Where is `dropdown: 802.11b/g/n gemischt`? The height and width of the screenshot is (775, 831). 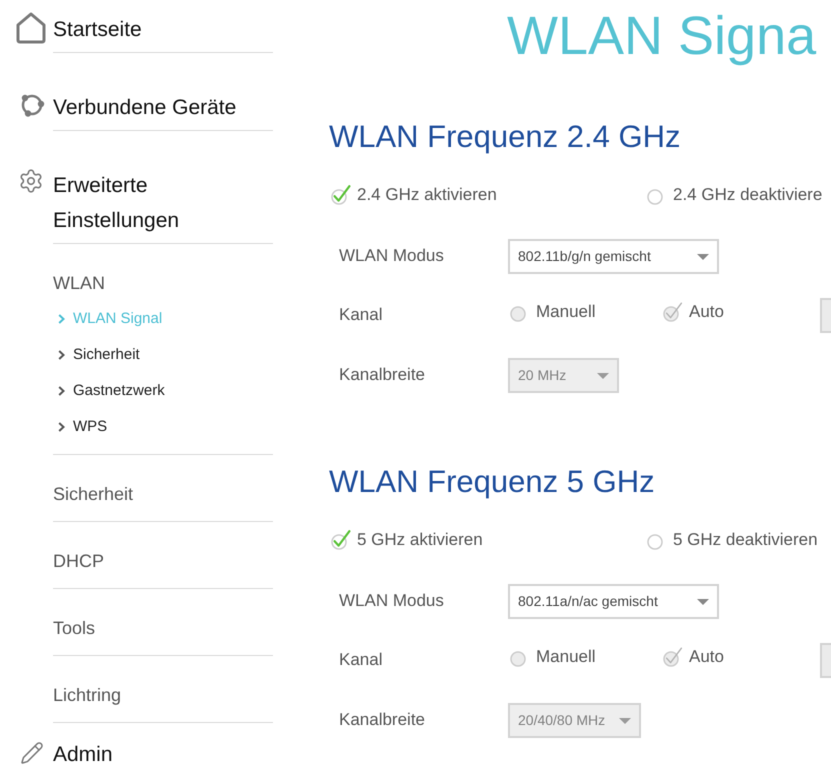 dropdown: 802.11b/g/n gemischt is located at coordinates (613, 256).